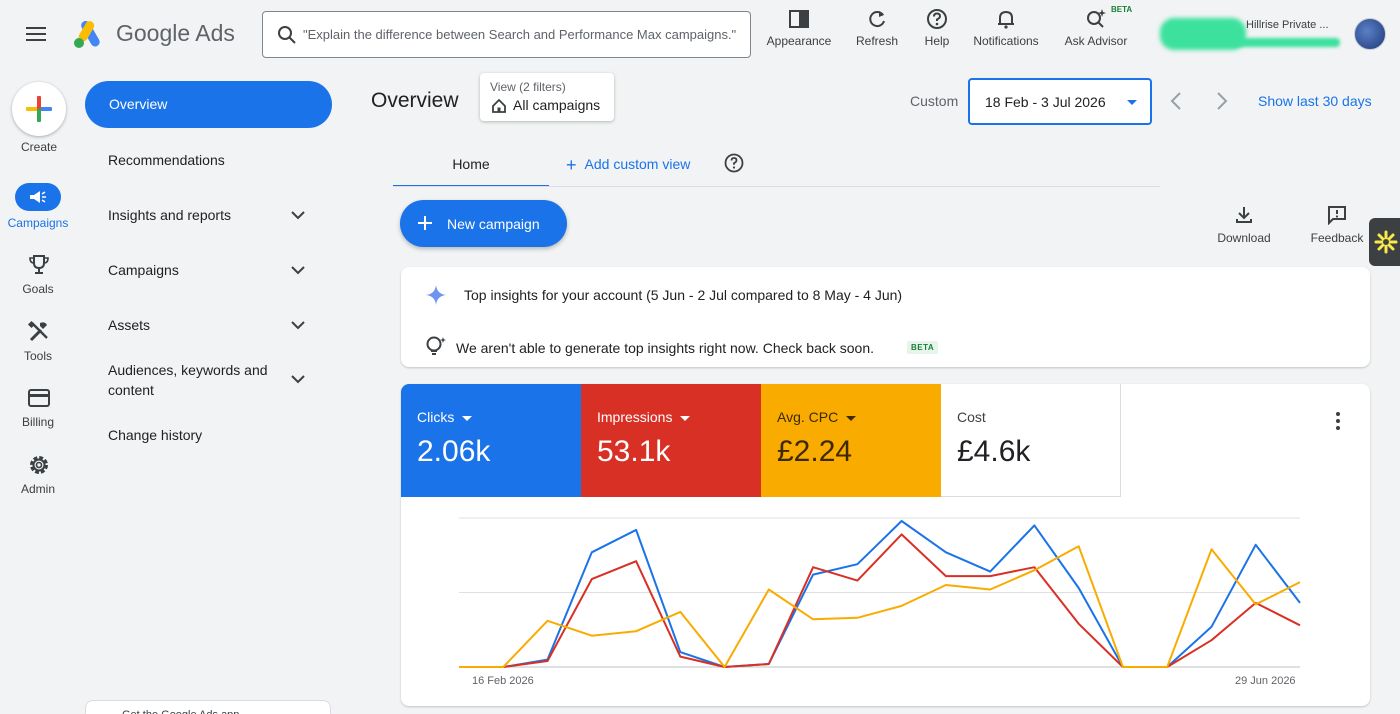 Image resolution: width=1400 pixels, height=714 pixels. Describe the element at coordinates (1006, 19) in the screenshot. I see `bell-icon` at that location.